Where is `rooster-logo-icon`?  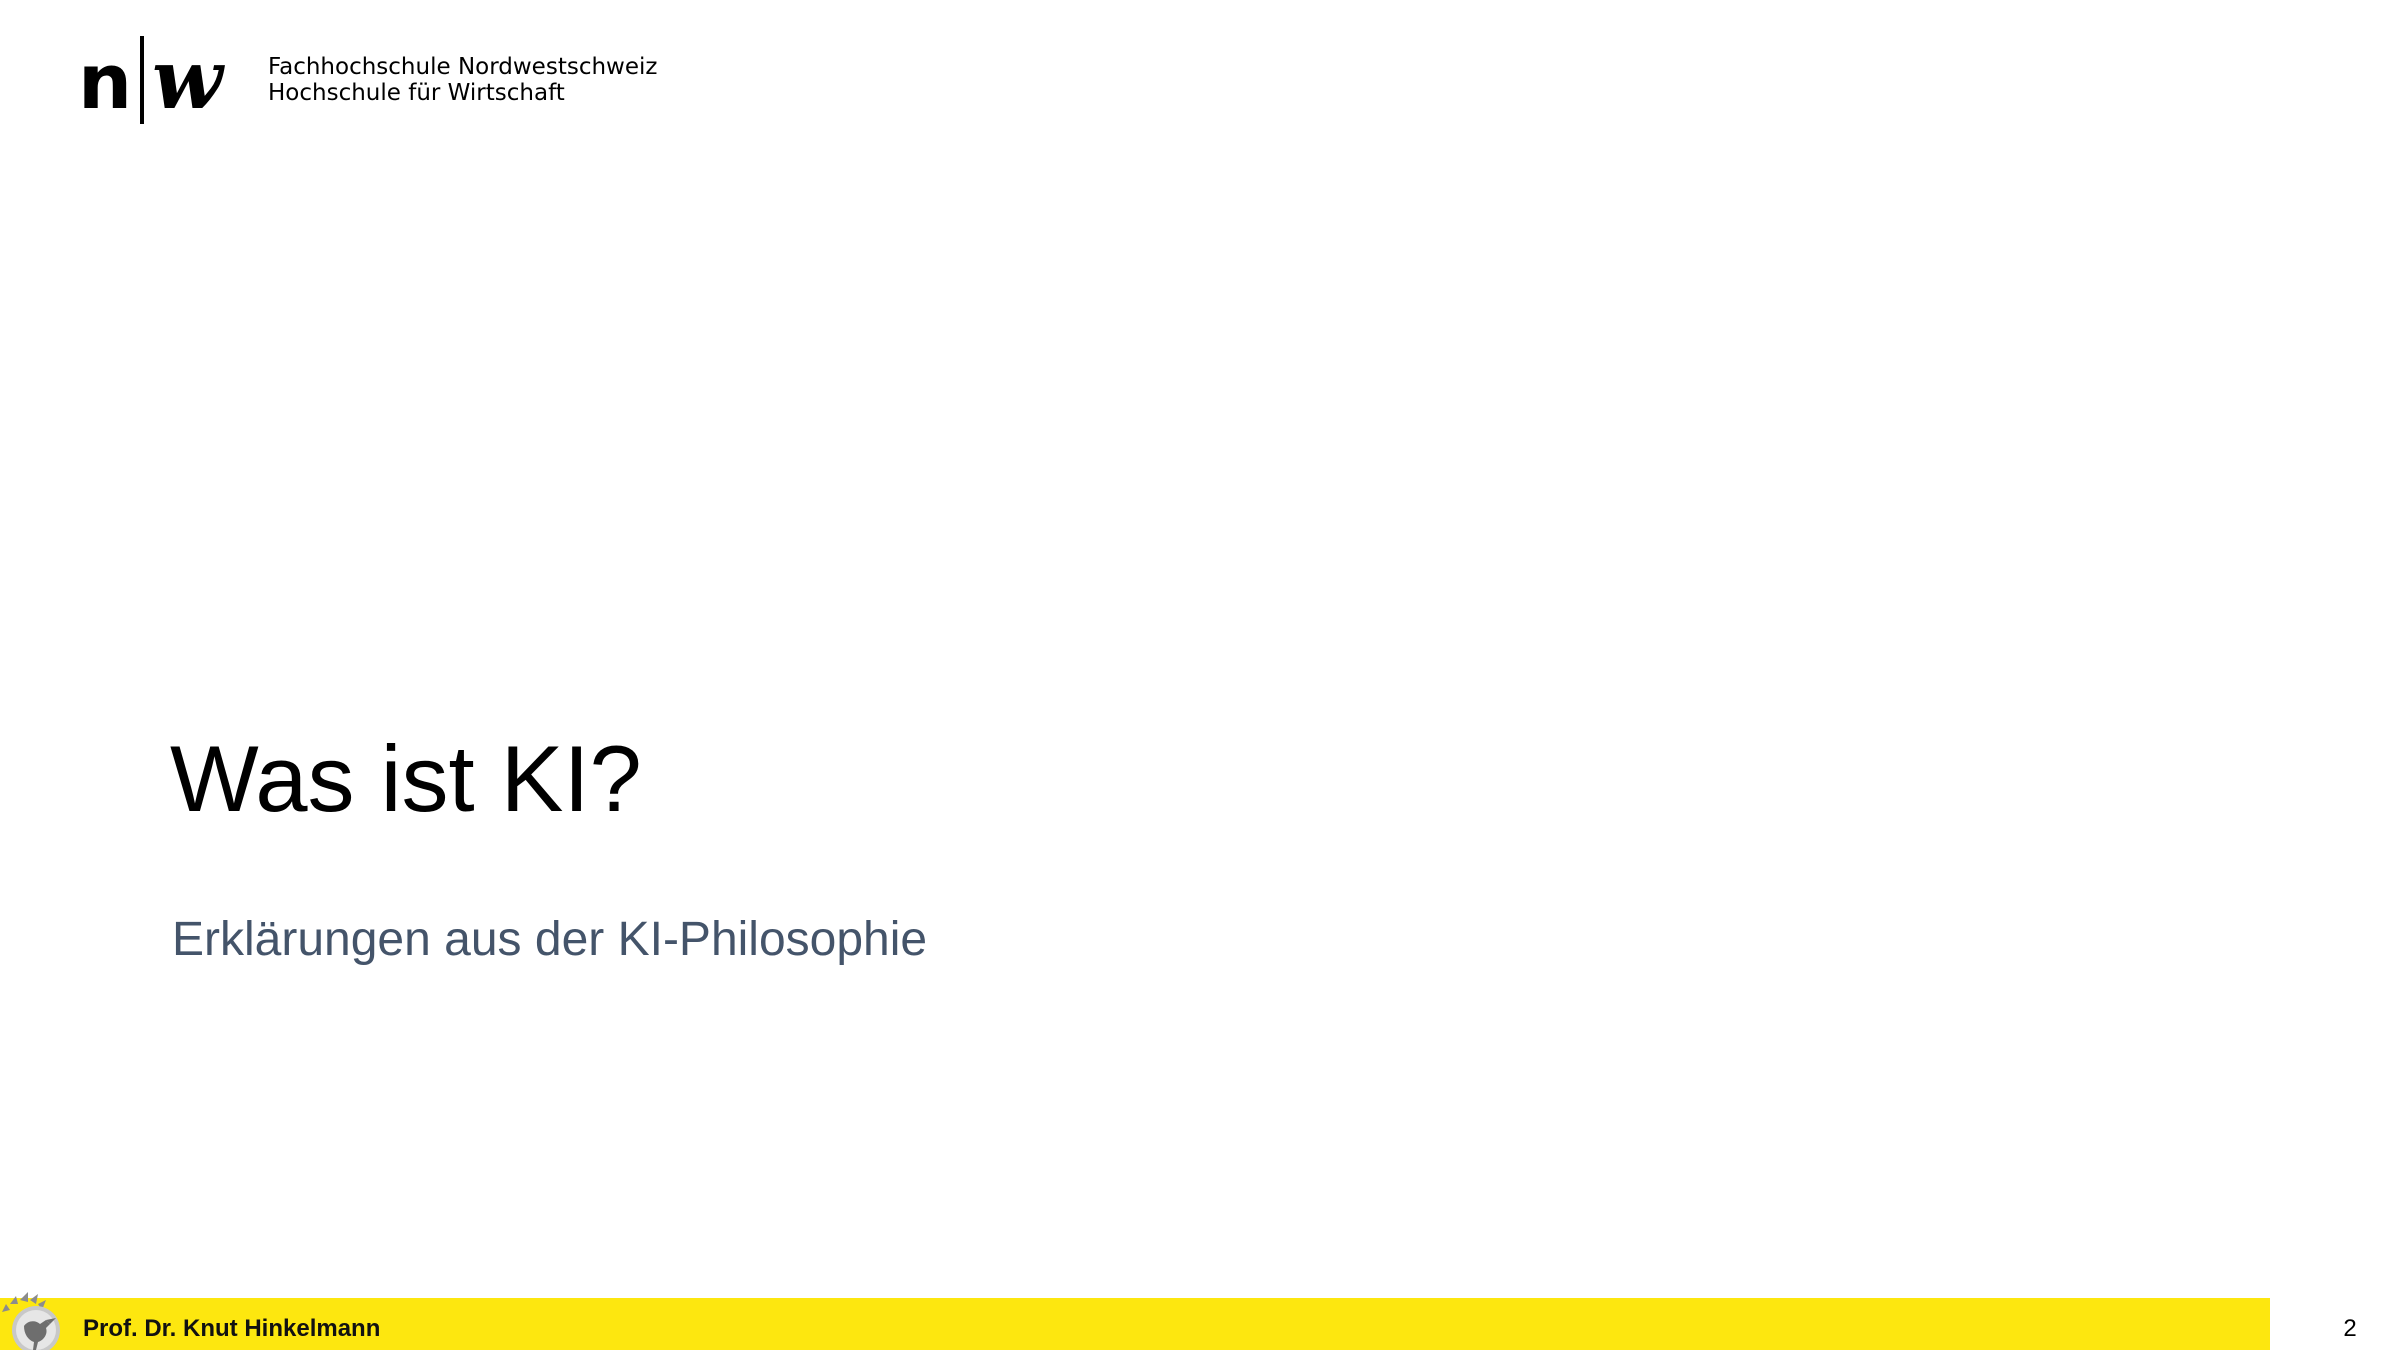 rooster-logo-icon is located at coordinates (31, 1321).